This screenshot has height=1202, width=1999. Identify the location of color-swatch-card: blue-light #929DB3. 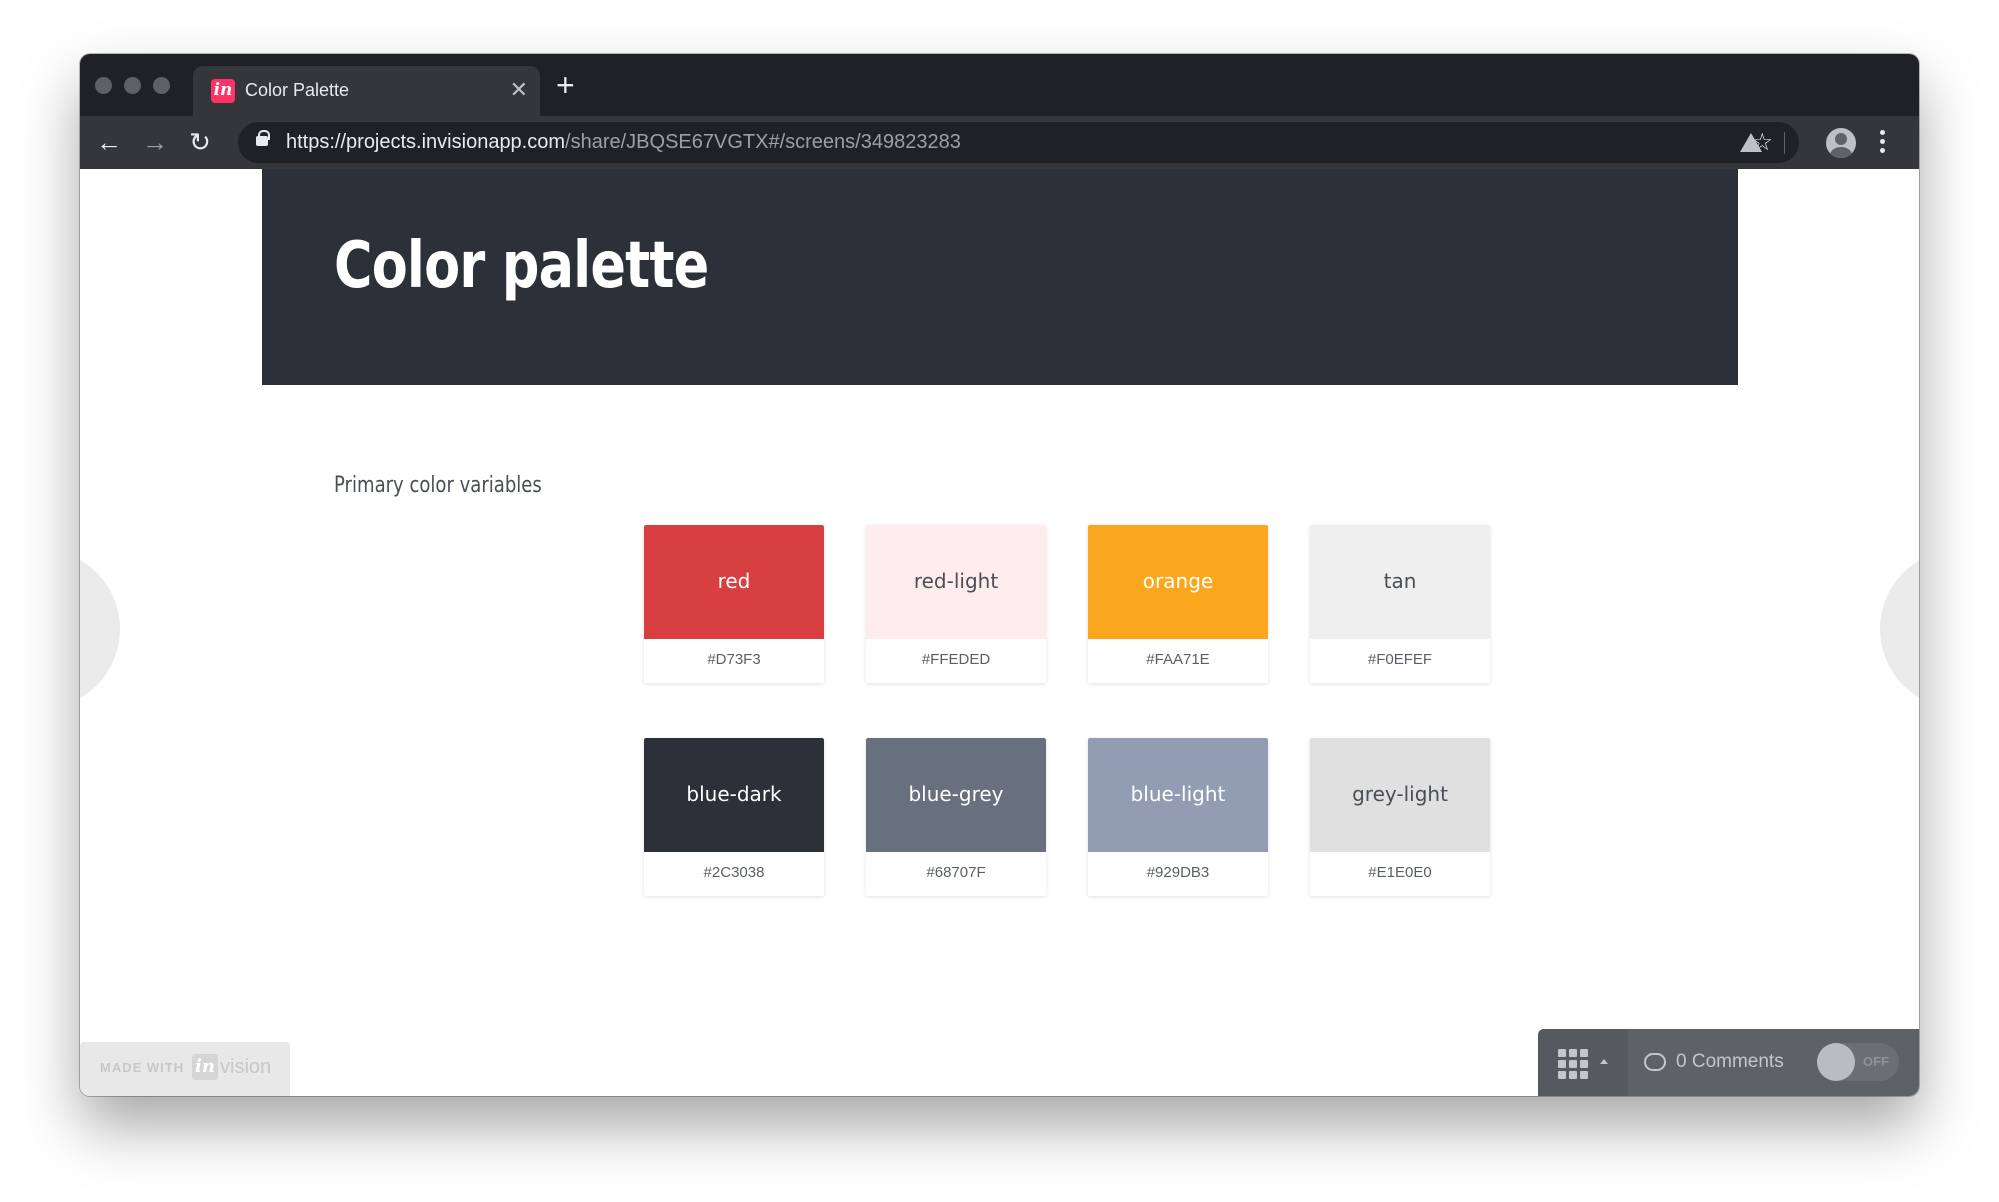
(1178, 817).